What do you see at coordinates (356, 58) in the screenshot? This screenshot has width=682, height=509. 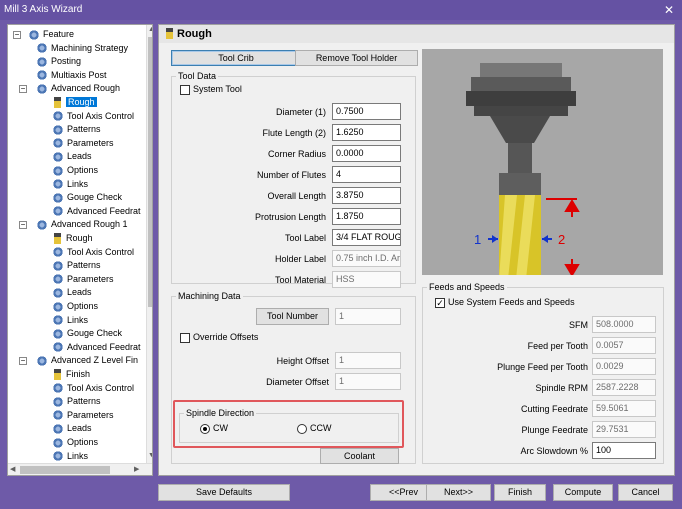 I see `remove-tool-holder-button: Remove Tool Holder` at bounding box center [356, 58].